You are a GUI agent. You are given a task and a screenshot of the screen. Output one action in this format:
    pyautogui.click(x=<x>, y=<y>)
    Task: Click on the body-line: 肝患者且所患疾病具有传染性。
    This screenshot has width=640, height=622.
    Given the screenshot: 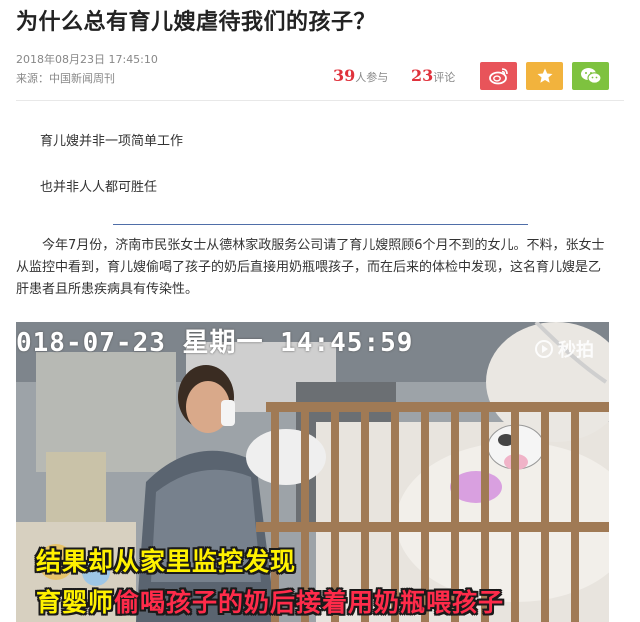 What is the action you would take?
    pyautogui.click(x=107, y=289)
    